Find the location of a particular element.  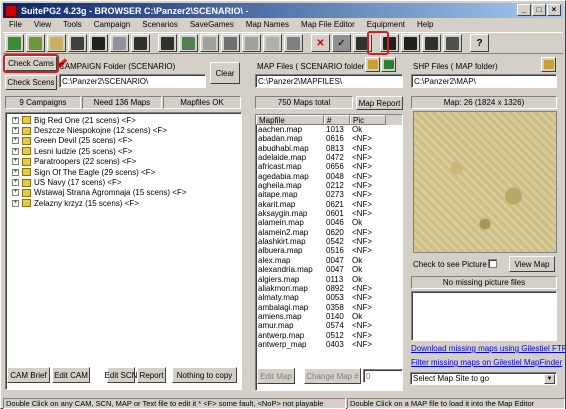

menu-map-file-editor: Map File Editor is located at coordinates (328, 25).